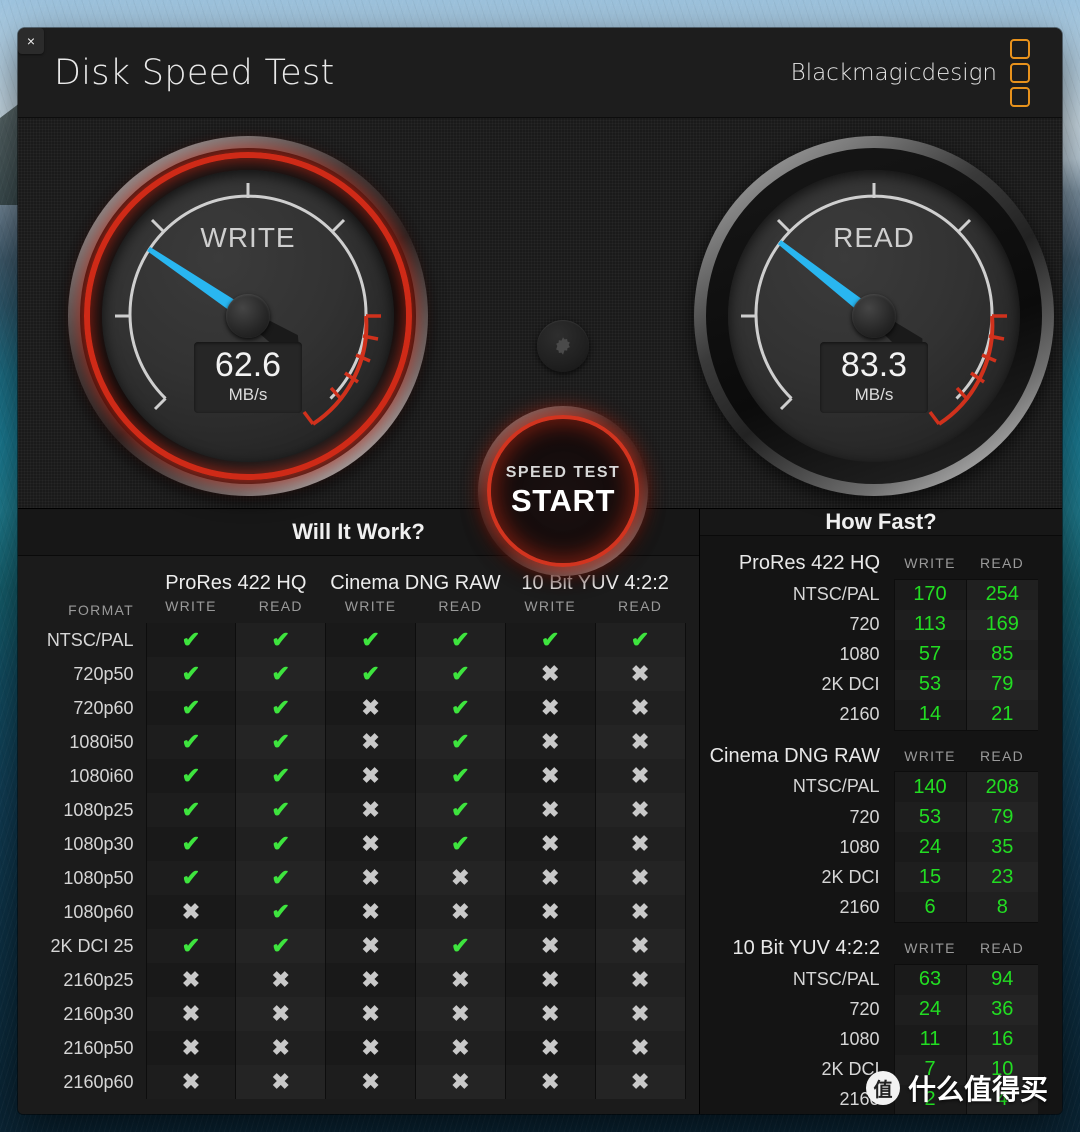  Describe the element at coordinates (280, 606) in the screenshot. I see `subcol-read-0: READ` at that location.